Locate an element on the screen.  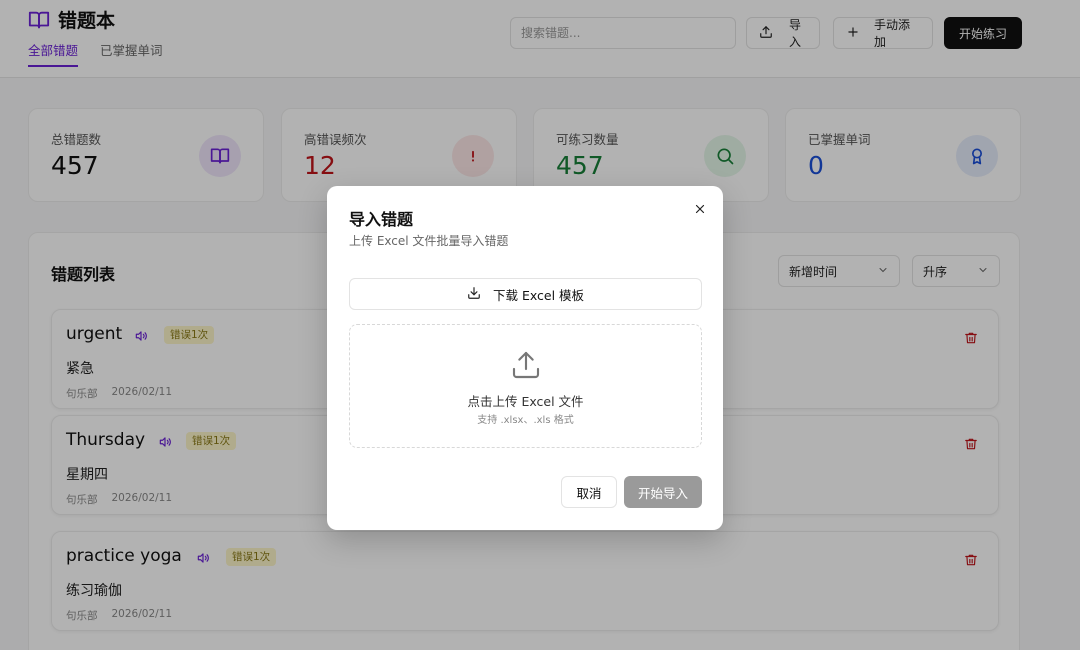
download-icon is located at coordinates (474, 294).